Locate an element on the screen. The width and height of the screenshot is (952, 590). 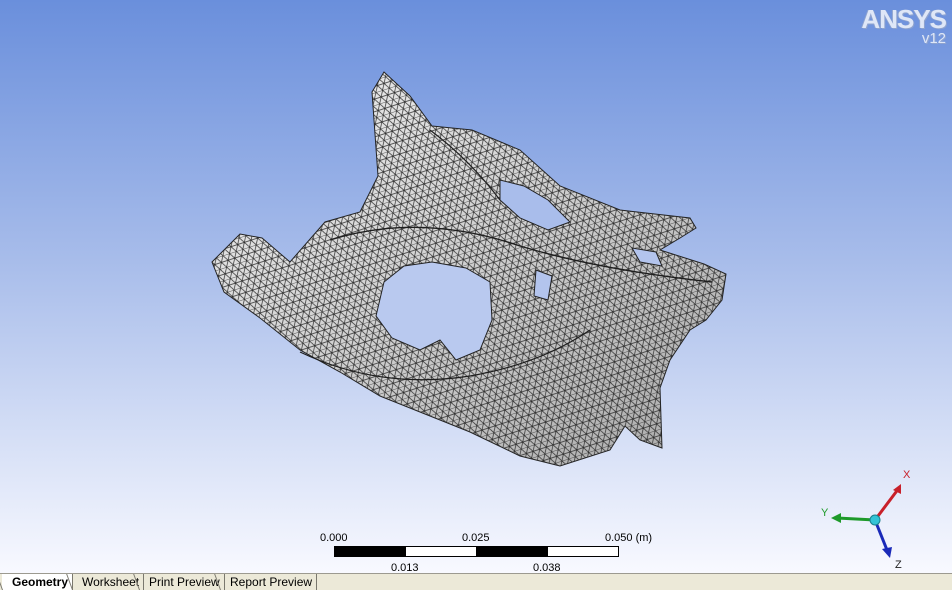
tab-print-preview: Print Preview is located at coordinates (179, 582).